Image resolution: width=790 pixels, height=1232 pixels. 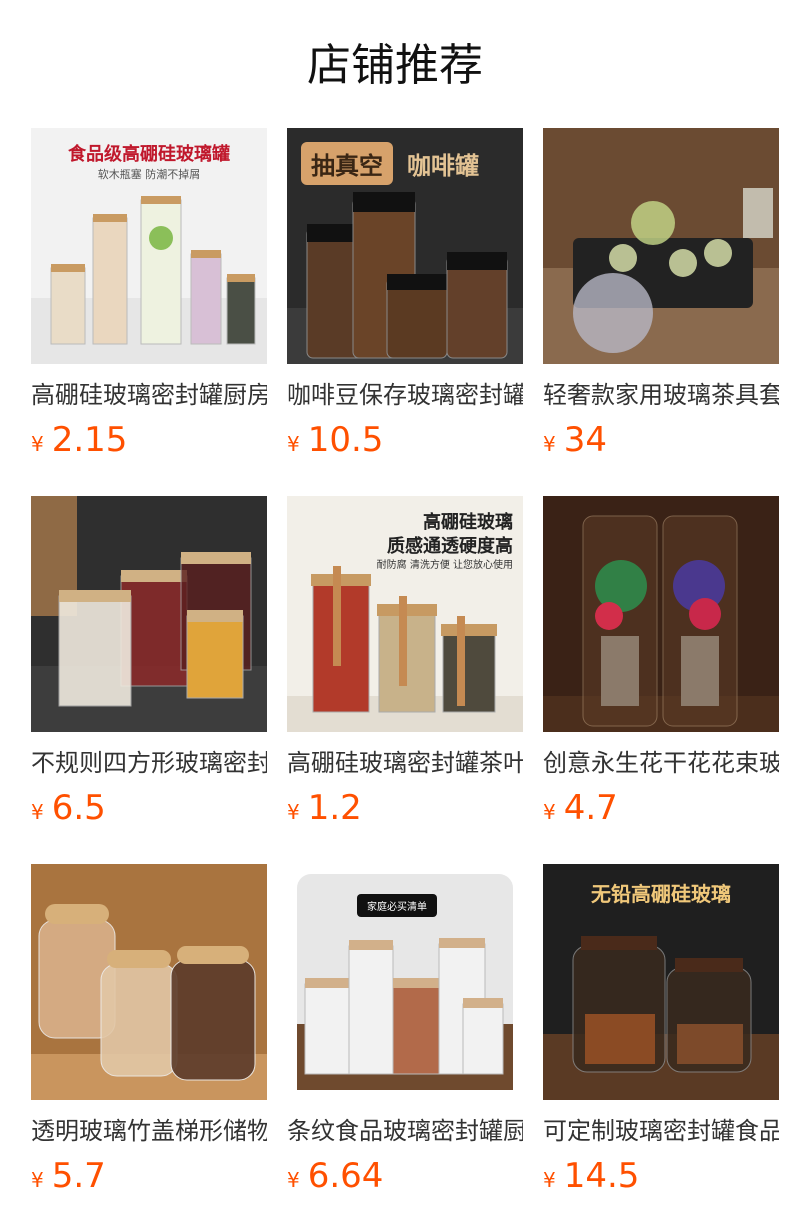 I want to click on product-name: 不规则四方形玻璃密封罐, so click(x=149, y=763).